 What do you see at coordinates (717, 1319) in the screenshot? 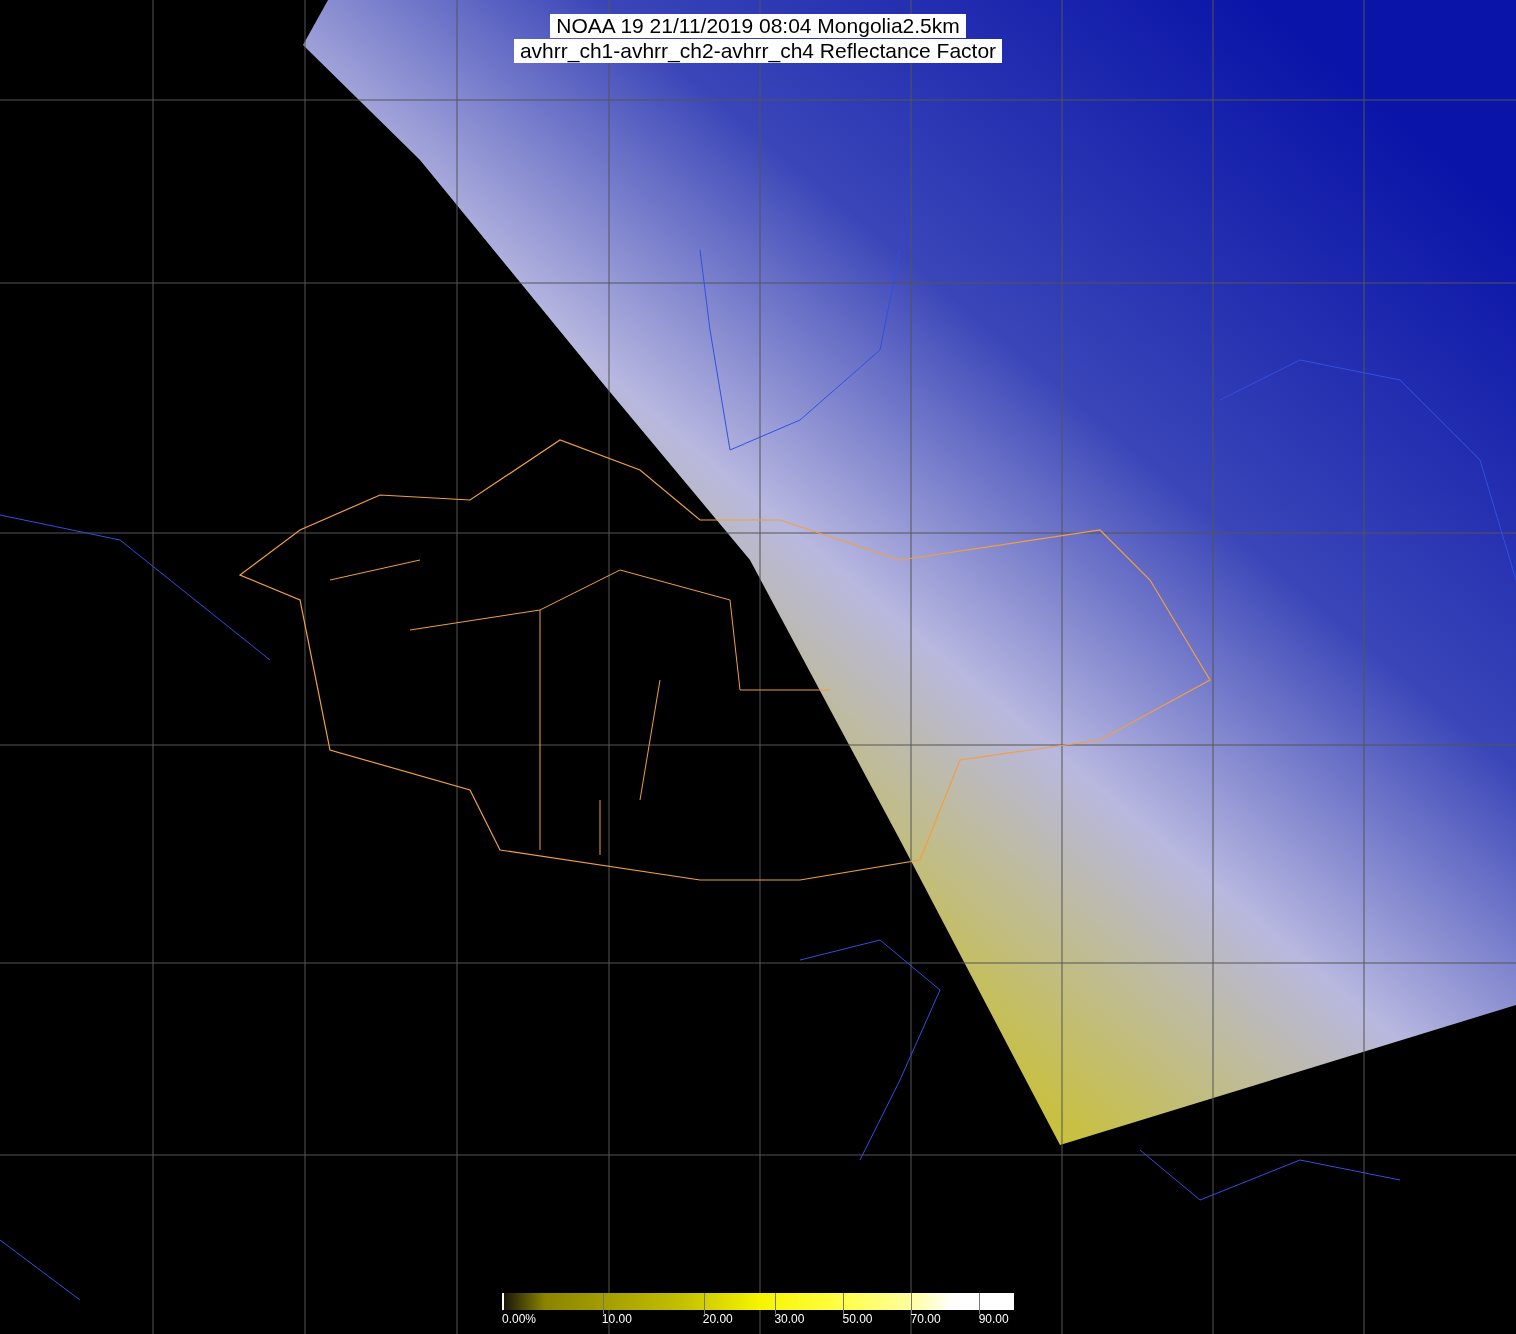
I see `colorbar-tick-label: 20.00` at bounding box center [717, 1319].